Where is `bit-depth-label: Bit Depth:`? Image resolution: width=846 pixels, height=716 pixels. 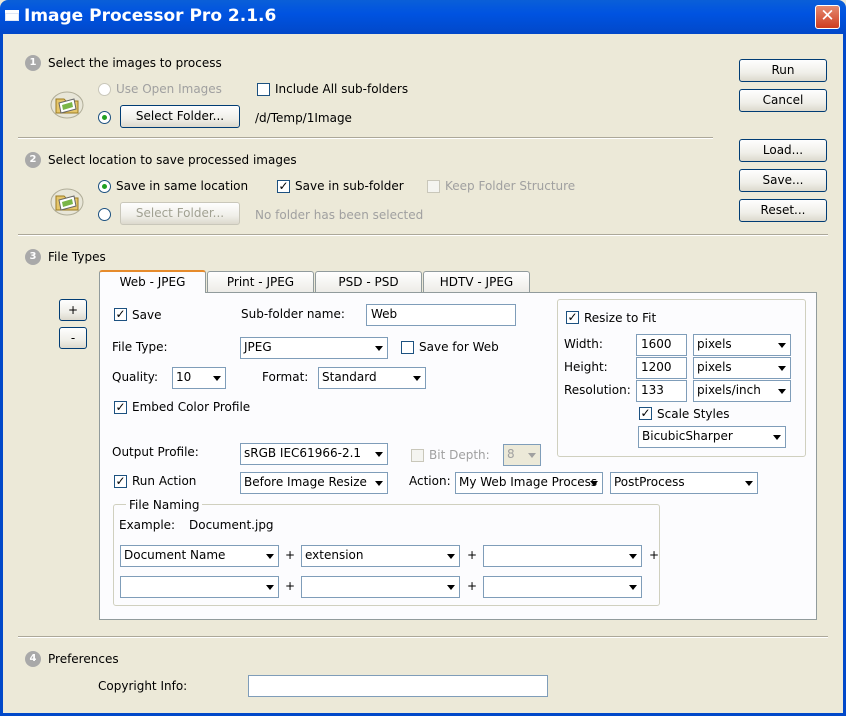 bit-depth-label: Bit Depth: is located at coordinates (459, 455).